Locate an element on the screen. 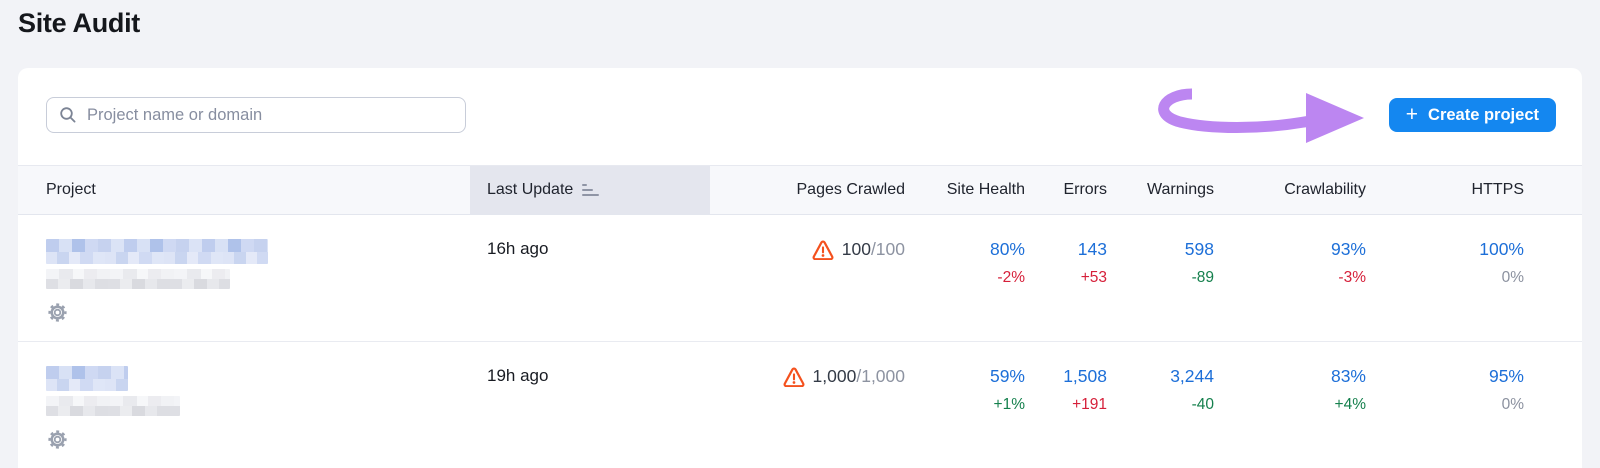 The width and height of the screenshot is (1600, 468). warnings-cell: 598 -89 is located at coordinates (1160, 278).